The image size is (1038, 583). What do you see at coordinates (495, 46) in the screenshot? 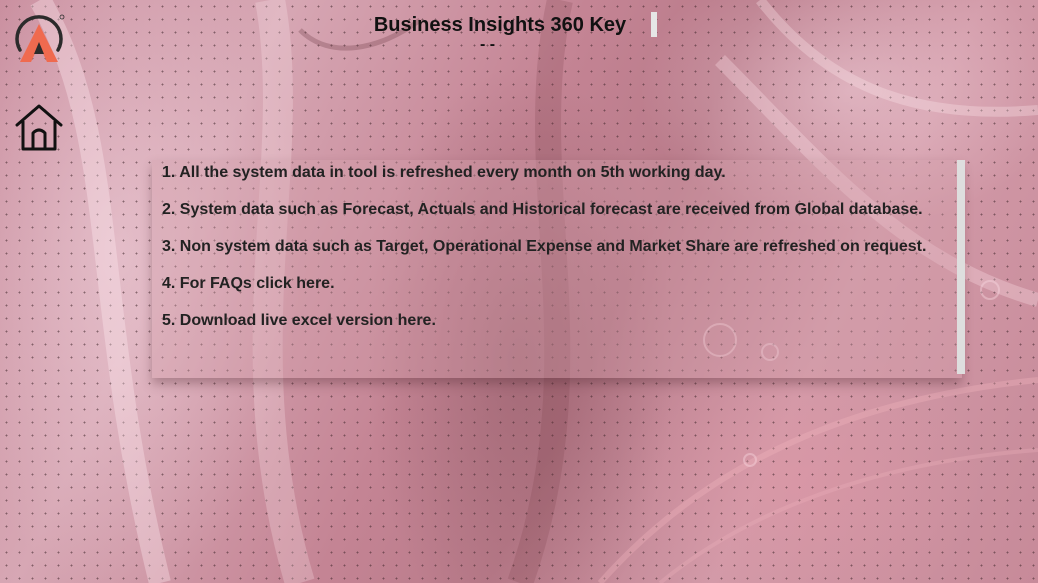
I see `page-title-overflow: - -` at bounding box center [495, 46].